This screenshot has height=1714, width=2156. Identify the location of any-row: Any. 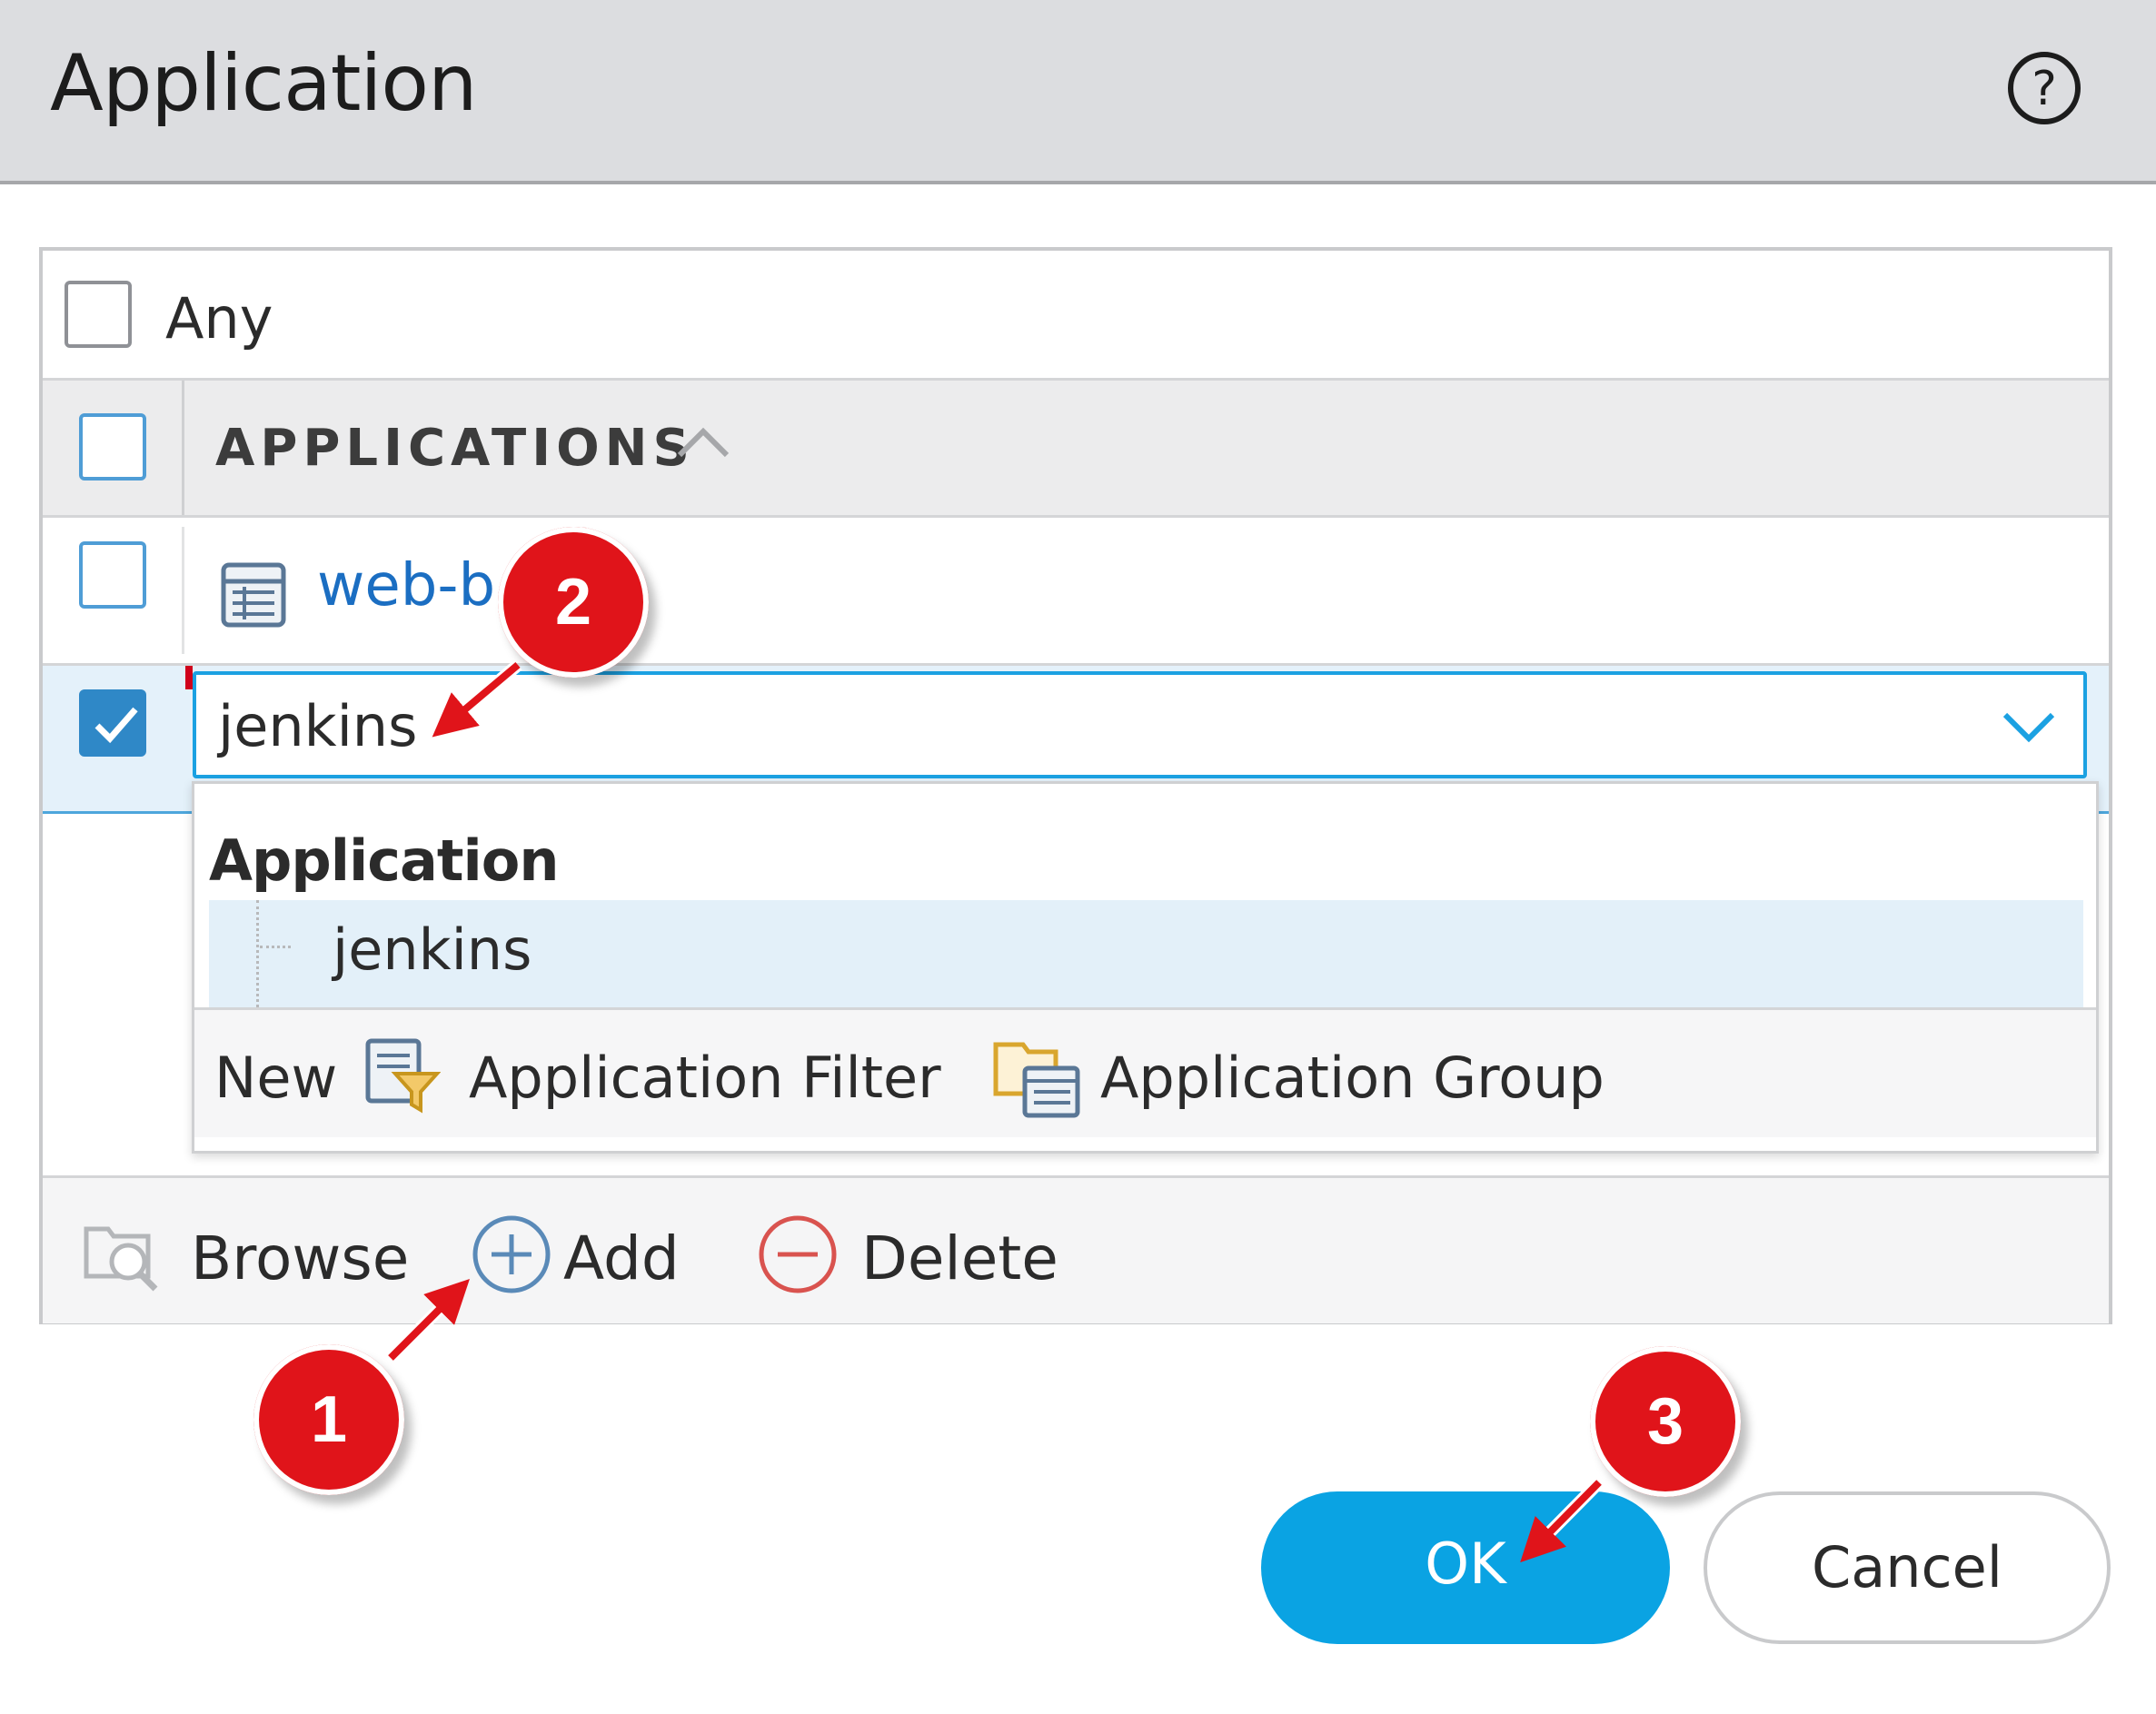
(1076, 316).